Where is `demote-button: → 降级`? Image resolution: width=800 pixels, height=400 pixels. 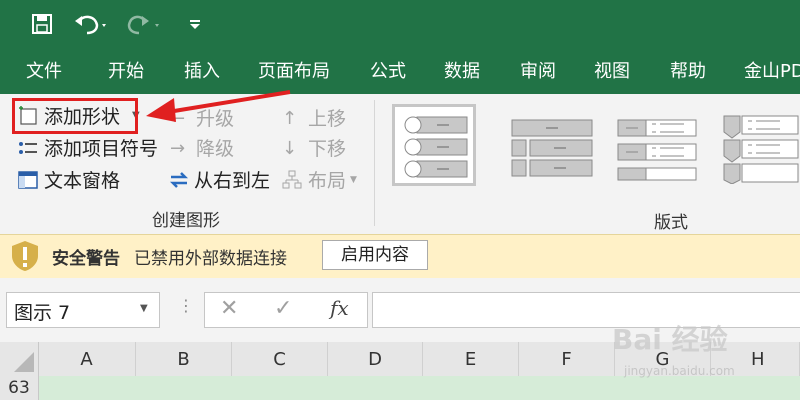 demote-button: → 降级 is located at coordinates (202, 147).